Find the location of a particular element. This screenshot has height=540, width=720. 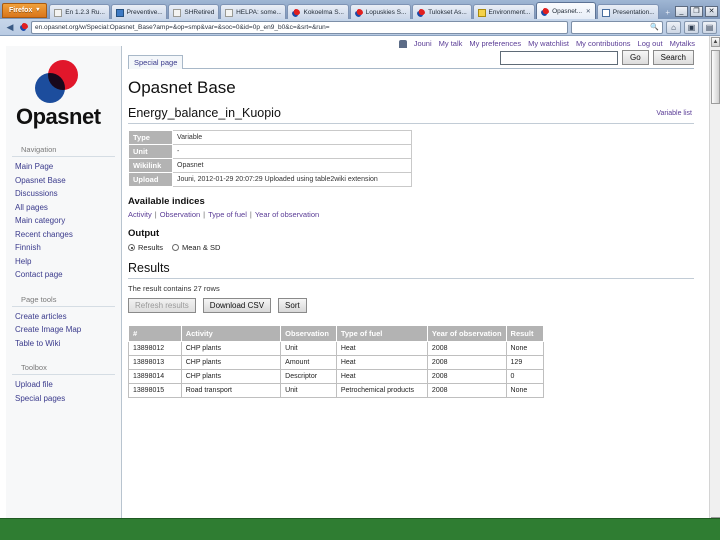

close-tab-icon: ✕ is located at coordinates (588, 11).